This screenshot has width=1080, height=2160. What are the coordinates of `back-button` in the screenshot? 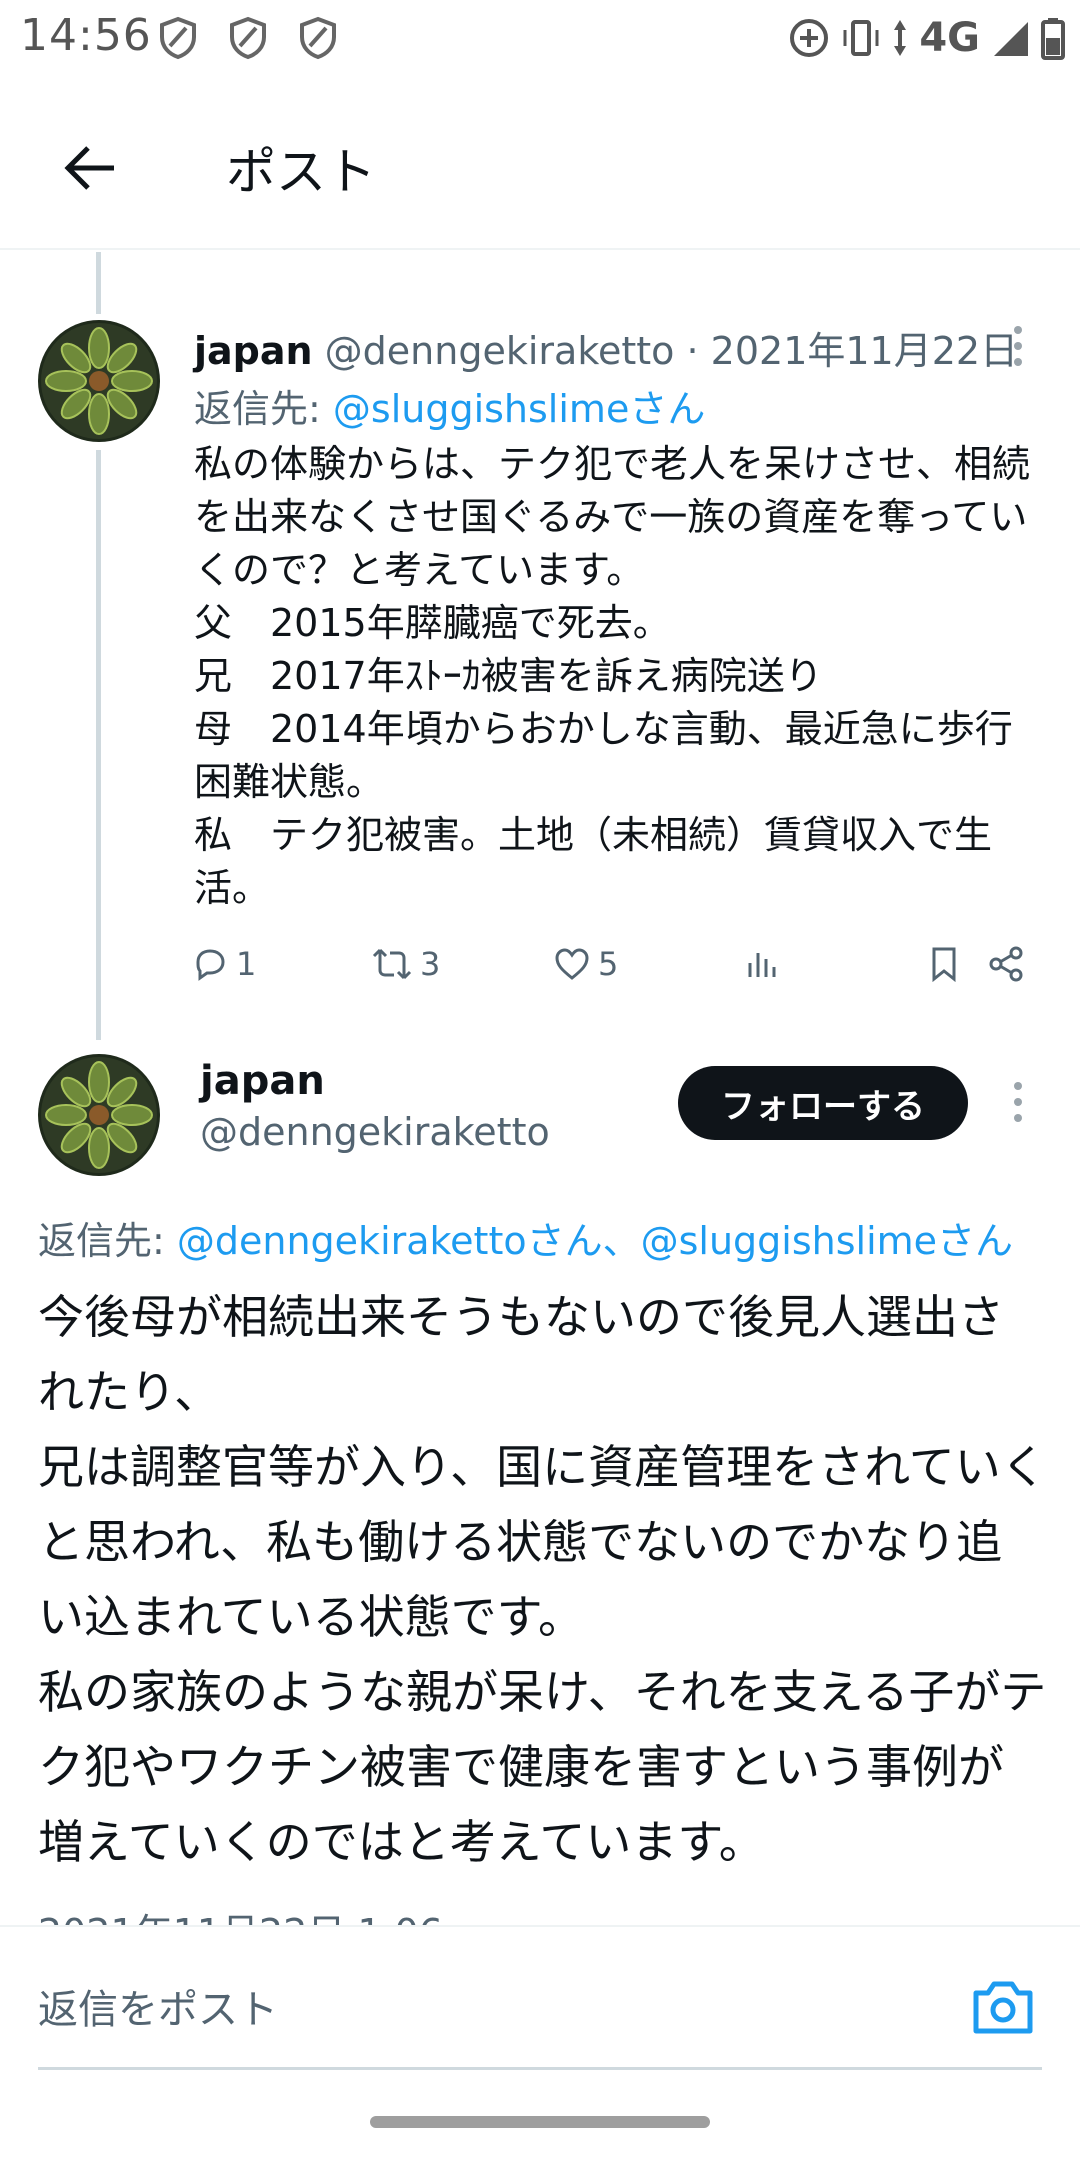 It's located at (90, 168).